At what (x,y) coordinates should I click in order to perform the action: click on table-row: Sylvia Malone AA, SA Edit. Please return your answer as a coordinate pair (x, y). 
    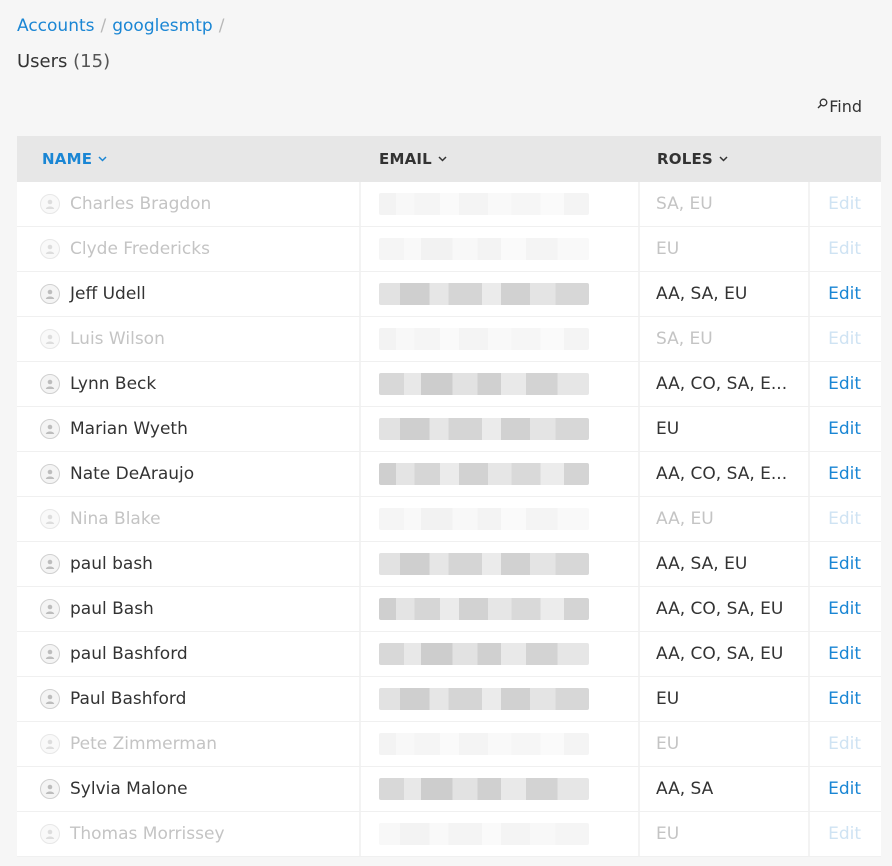
    Looking at the image, I should click on (449, 789).